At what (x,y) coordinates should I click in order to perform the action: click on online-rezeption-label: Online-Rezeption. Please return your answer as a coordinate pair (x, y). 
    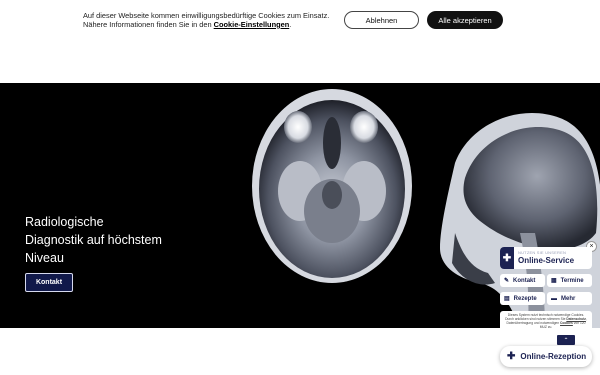
    Looking at the image, I should click on (553, 356).